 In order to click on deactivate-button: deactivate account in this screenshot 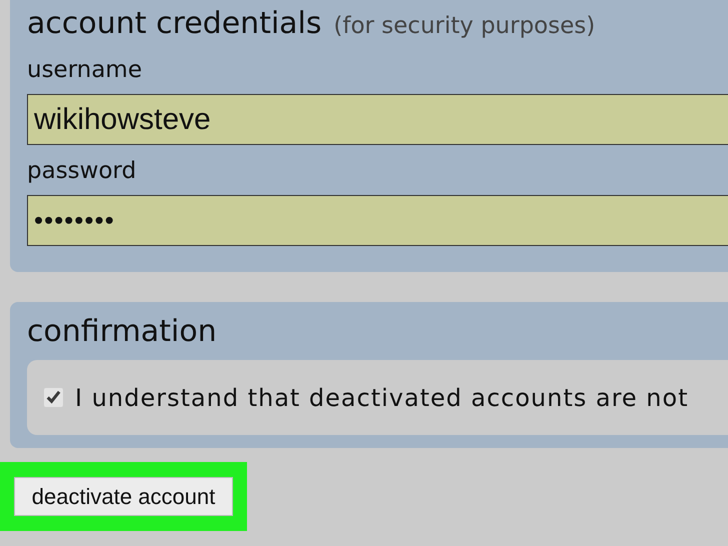, I will do `click(123, 496)`.